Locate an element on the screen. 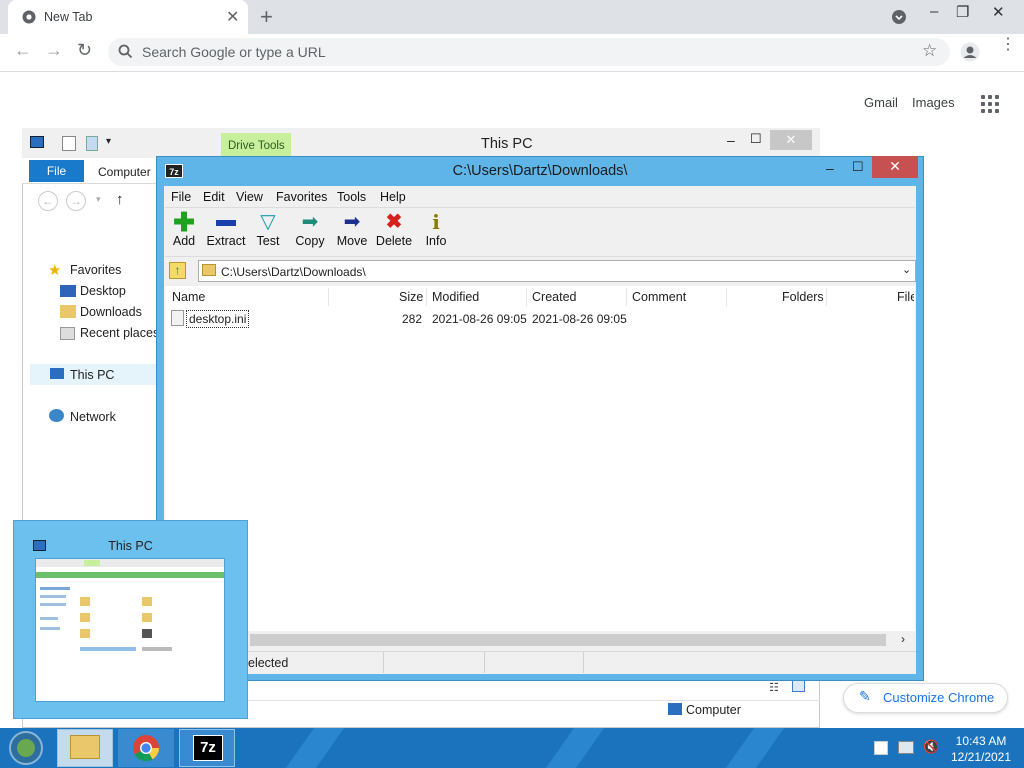  nav-downloads: Downloads is located at coordinates (111, 312).